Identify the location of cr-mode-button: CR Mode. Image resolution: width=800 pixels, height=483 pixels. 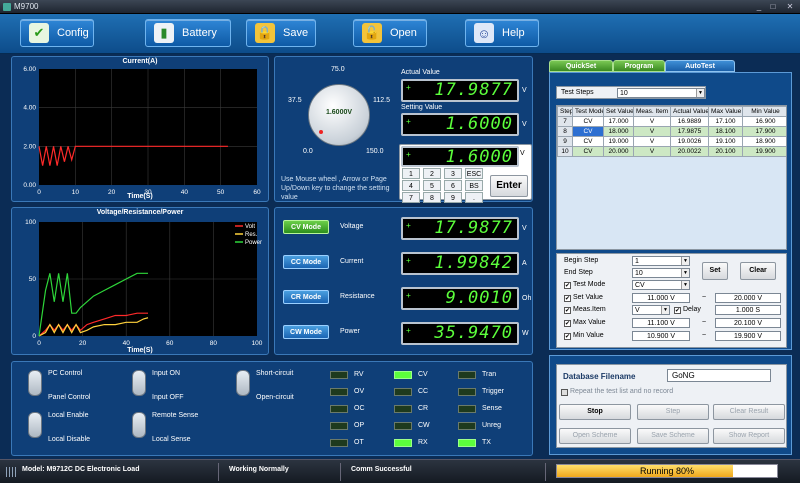
(306, 297).